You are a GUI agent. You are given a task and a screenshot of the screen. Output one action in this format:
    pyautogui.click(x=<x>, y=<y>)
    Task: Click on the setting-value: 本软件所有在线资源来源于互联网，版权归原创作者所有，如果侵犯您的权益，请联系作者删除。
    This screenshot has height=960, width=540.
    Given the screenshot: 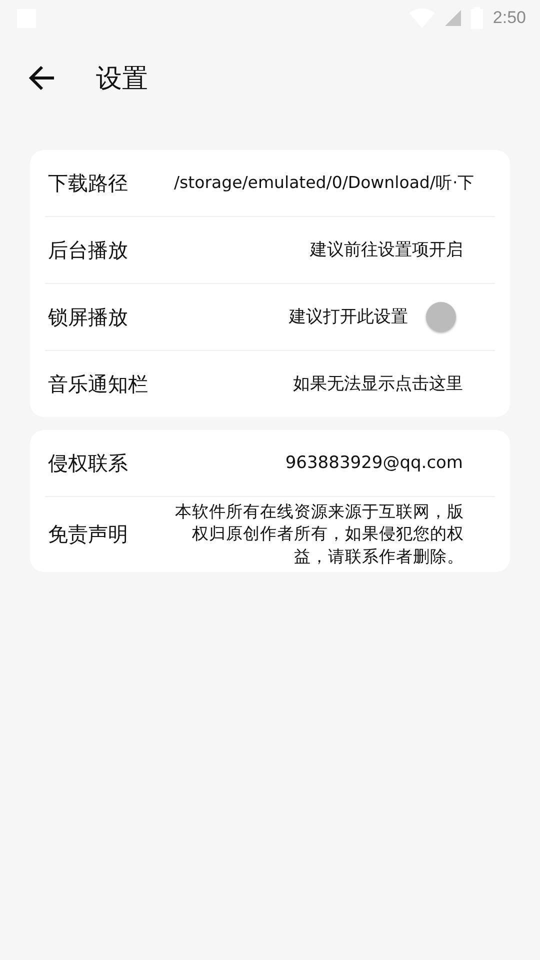 What is the action you would take?
    pyautogui.click(x=319, y=534)
    